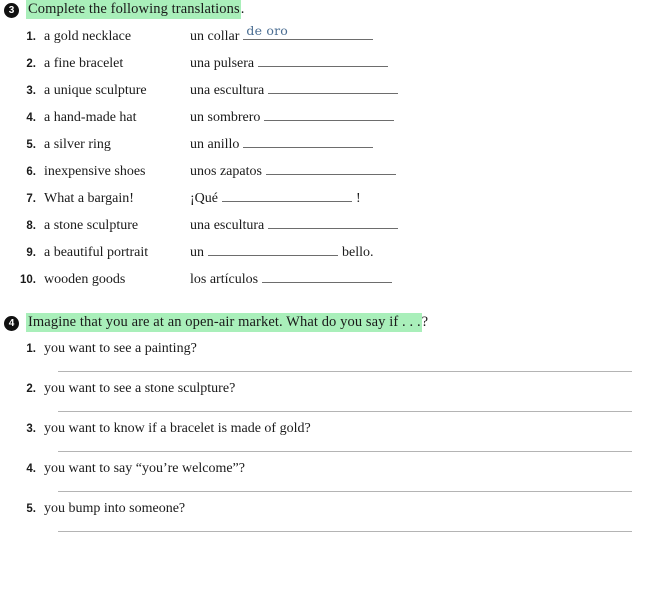 This screenshot has width=654, height=602. I want to click on table-row: 7. What a bargain! ¡Qué !, so click(327, 200).